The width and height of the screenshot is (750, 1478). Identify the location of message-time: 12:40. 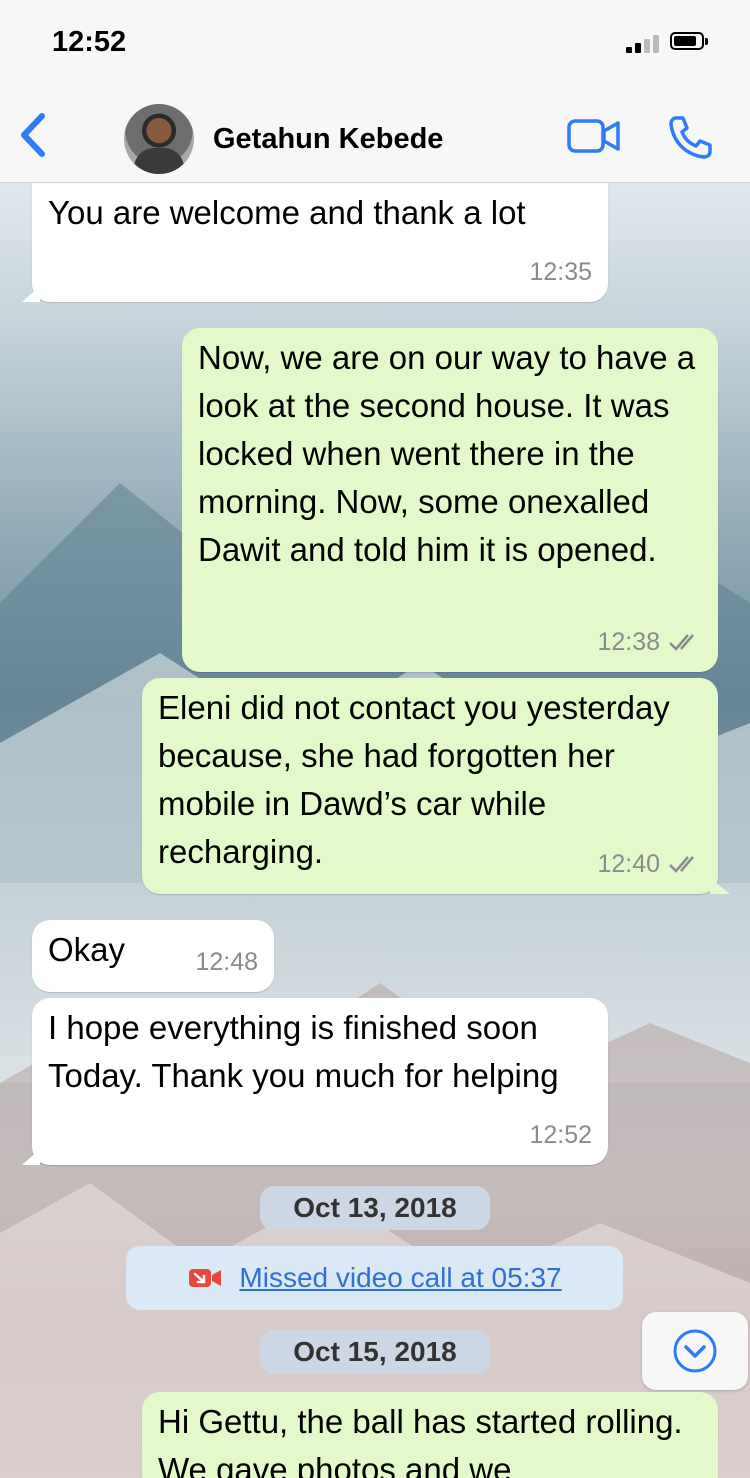
(628, 864).